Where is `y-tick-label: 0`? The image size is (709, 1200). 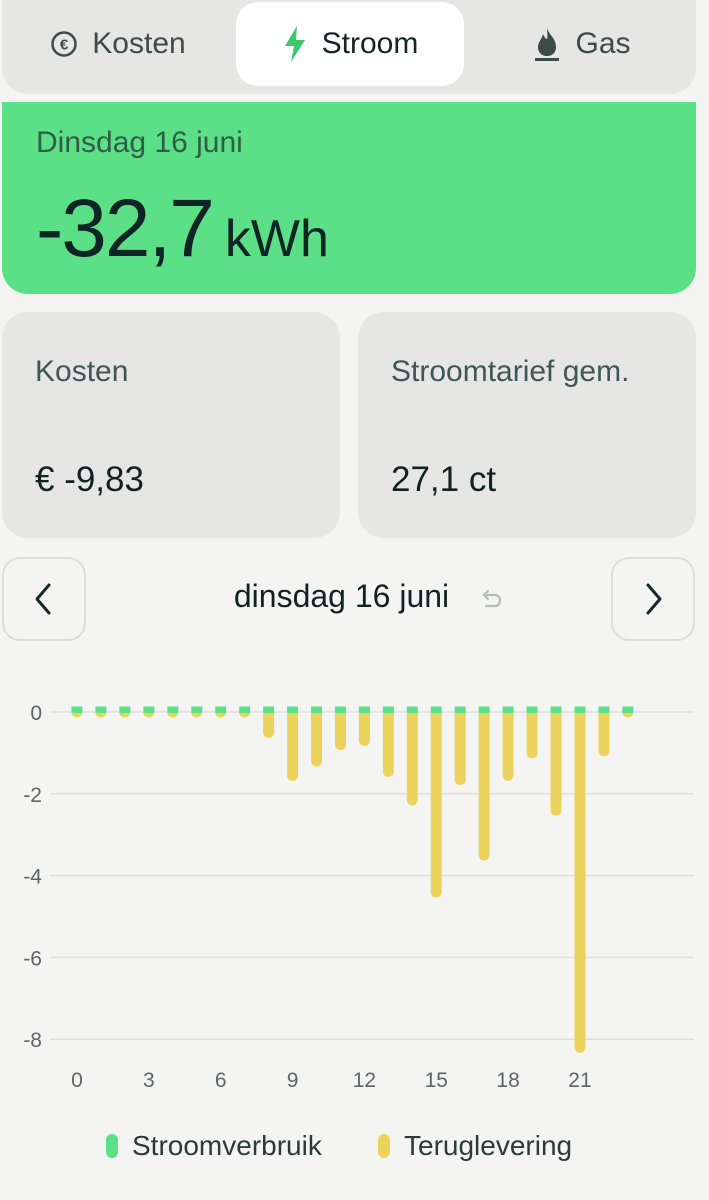
y-tick-label: 0 is located at coordinates (36, 713).